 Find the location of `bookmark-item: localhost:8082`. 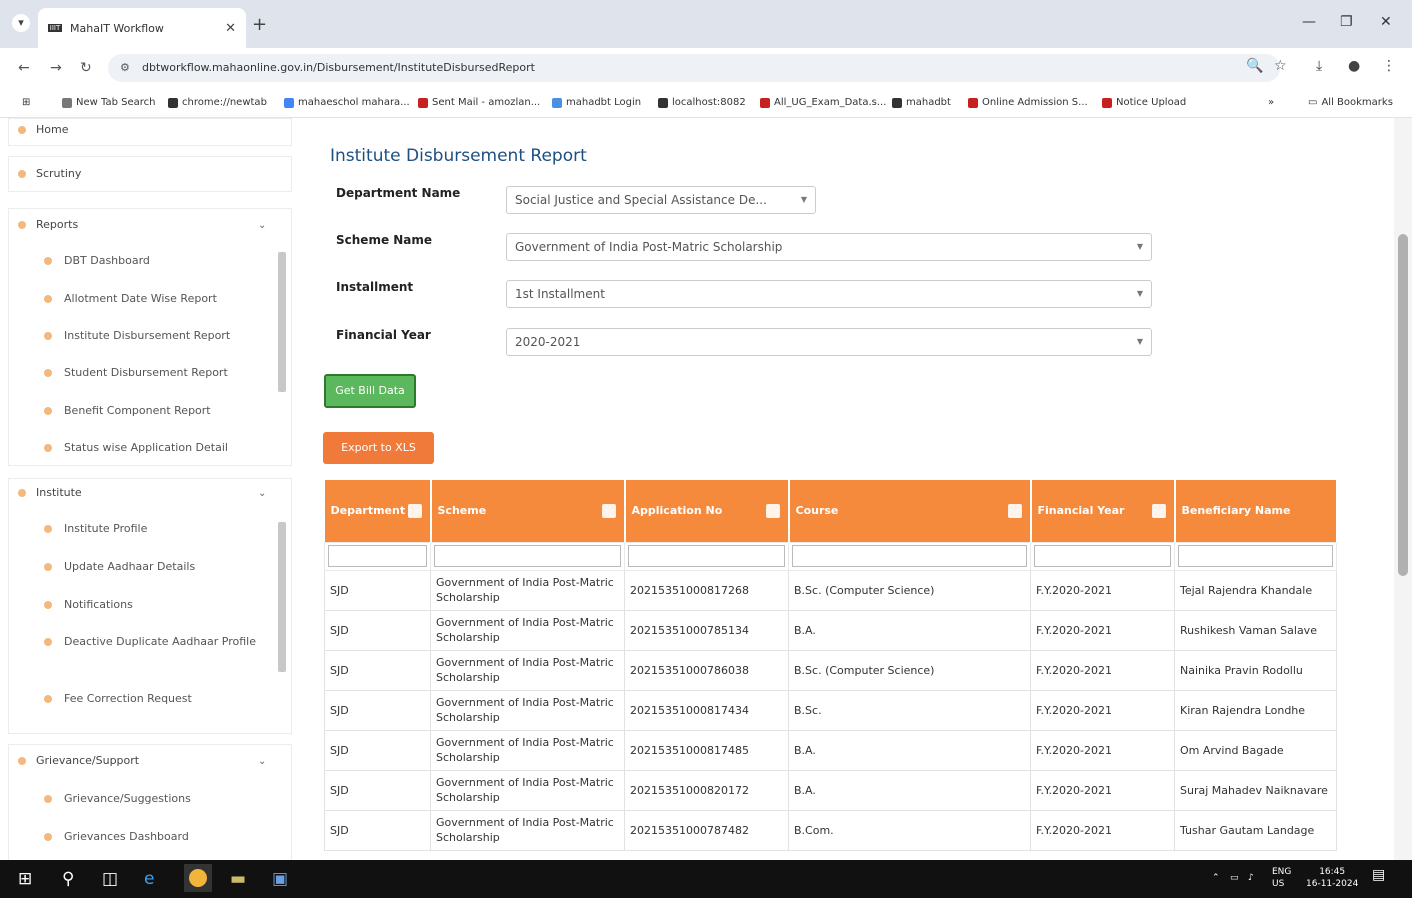

bookmark-item: localhost:8082 is located at coordinates (702, 102).